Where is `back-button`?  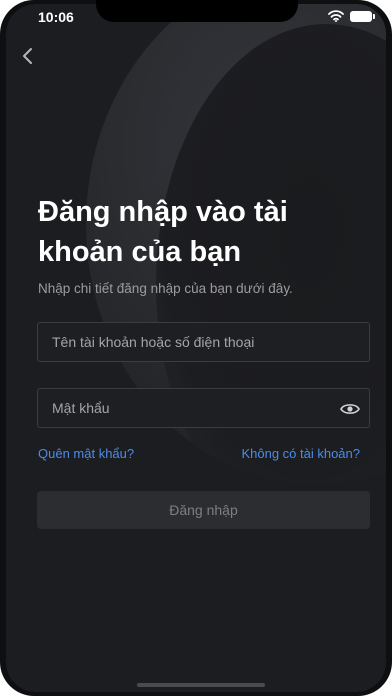
back-button is located at coordinates (28, 56).